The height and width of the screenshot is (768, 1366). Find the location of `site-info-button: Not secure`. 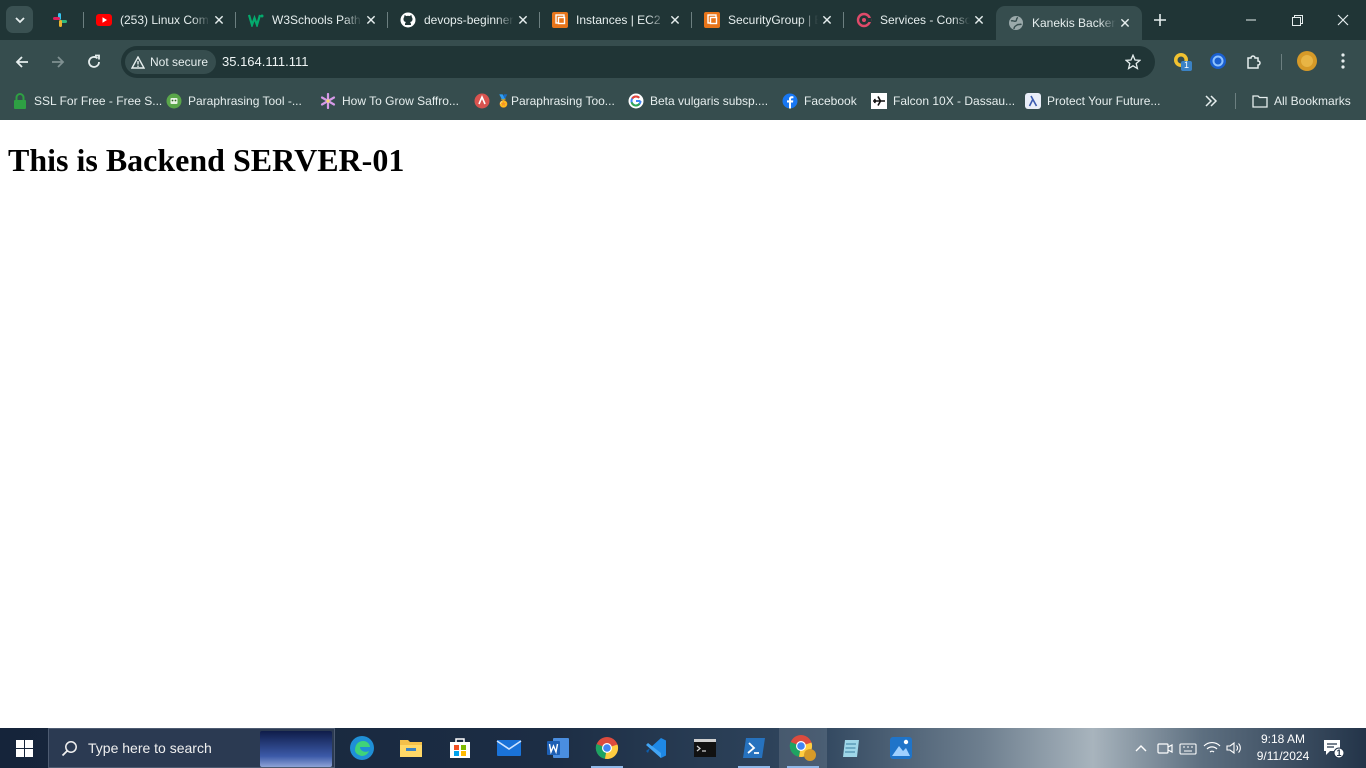

site-info-button: Not secure is located at coordinates (171, 62).